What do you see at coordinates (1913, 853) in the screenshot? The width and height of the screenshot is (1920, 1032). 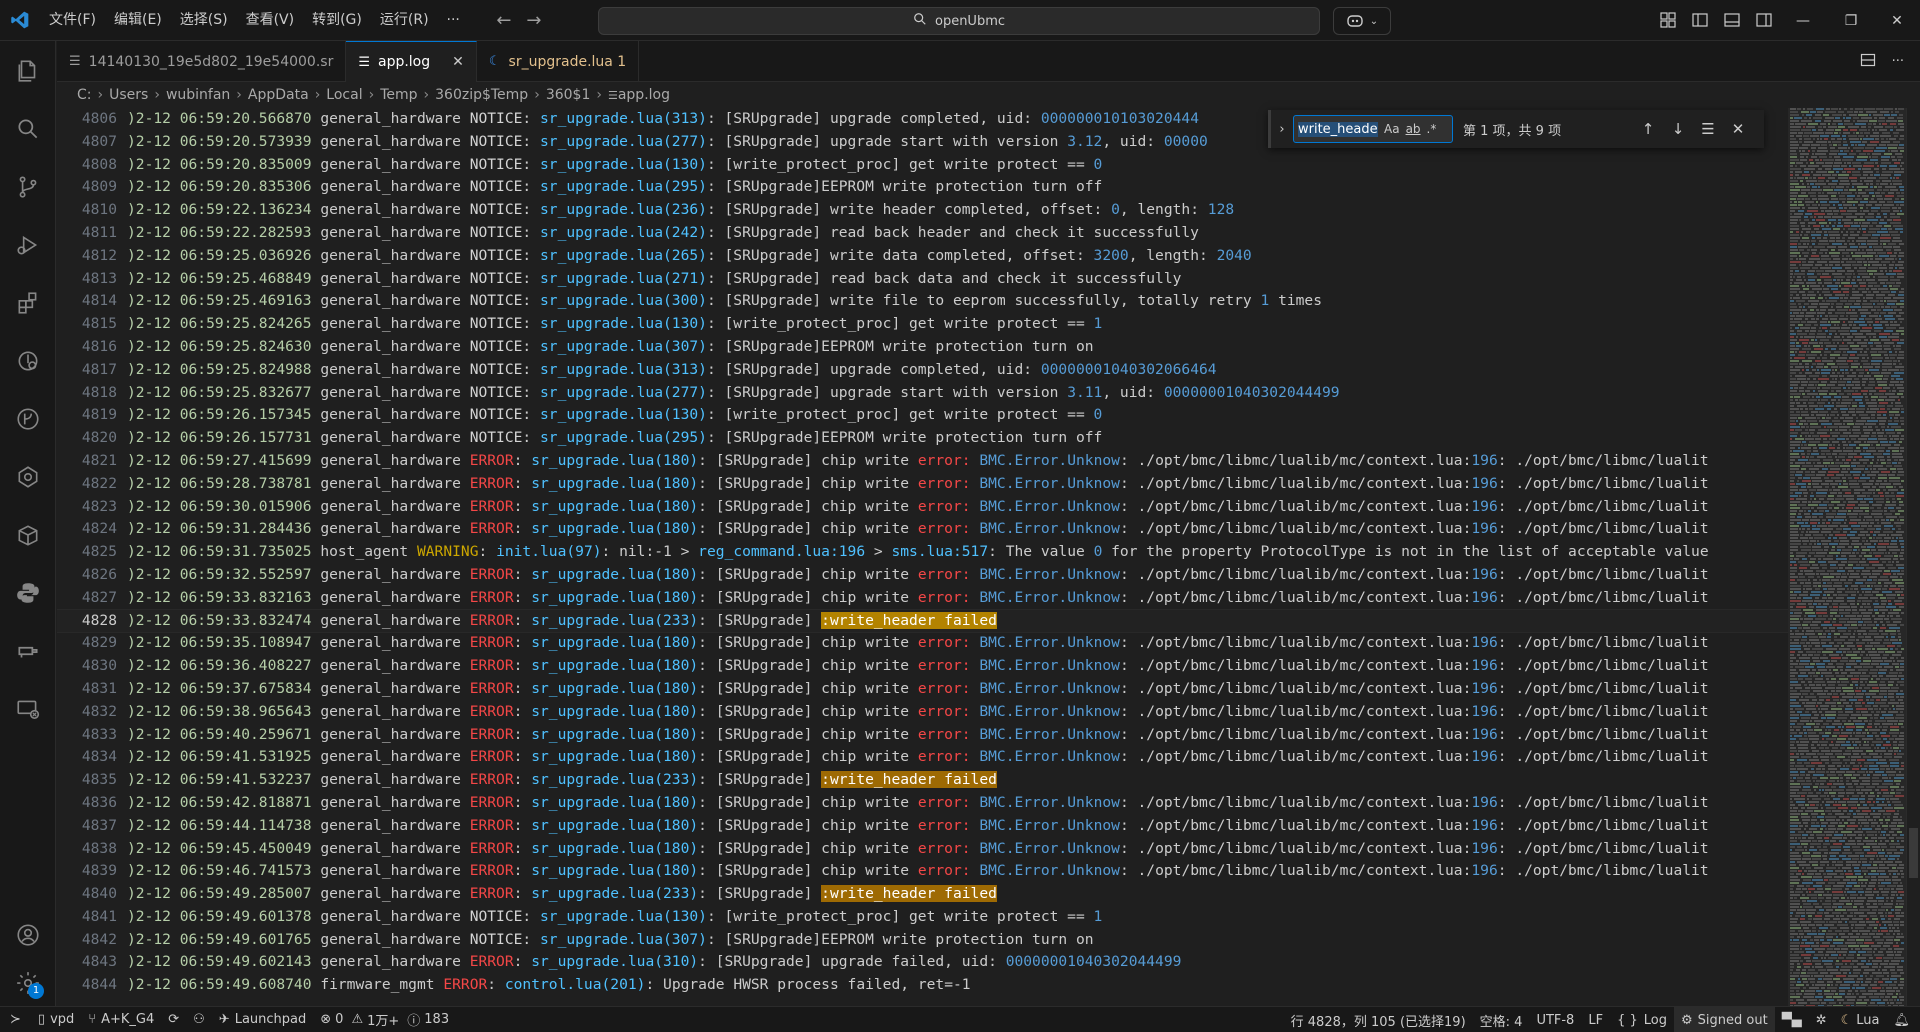 I see `scrollbar-thumb` at bounding box center [1913, 853].